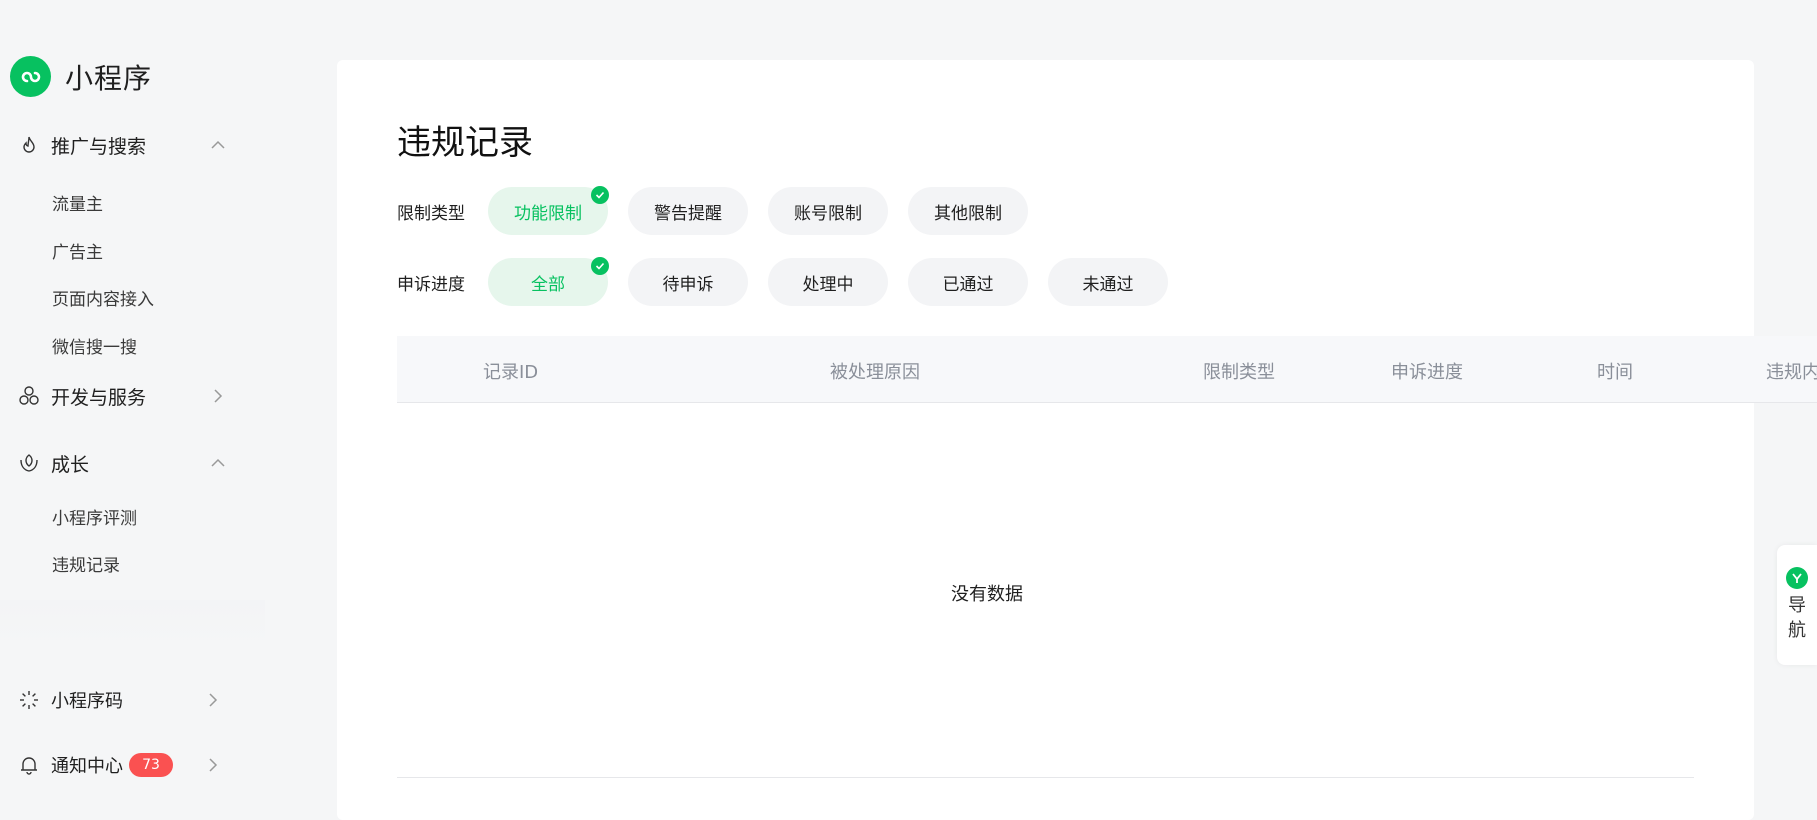  I want to click on column-header-record-id: 记录ID, so click(511, 372).